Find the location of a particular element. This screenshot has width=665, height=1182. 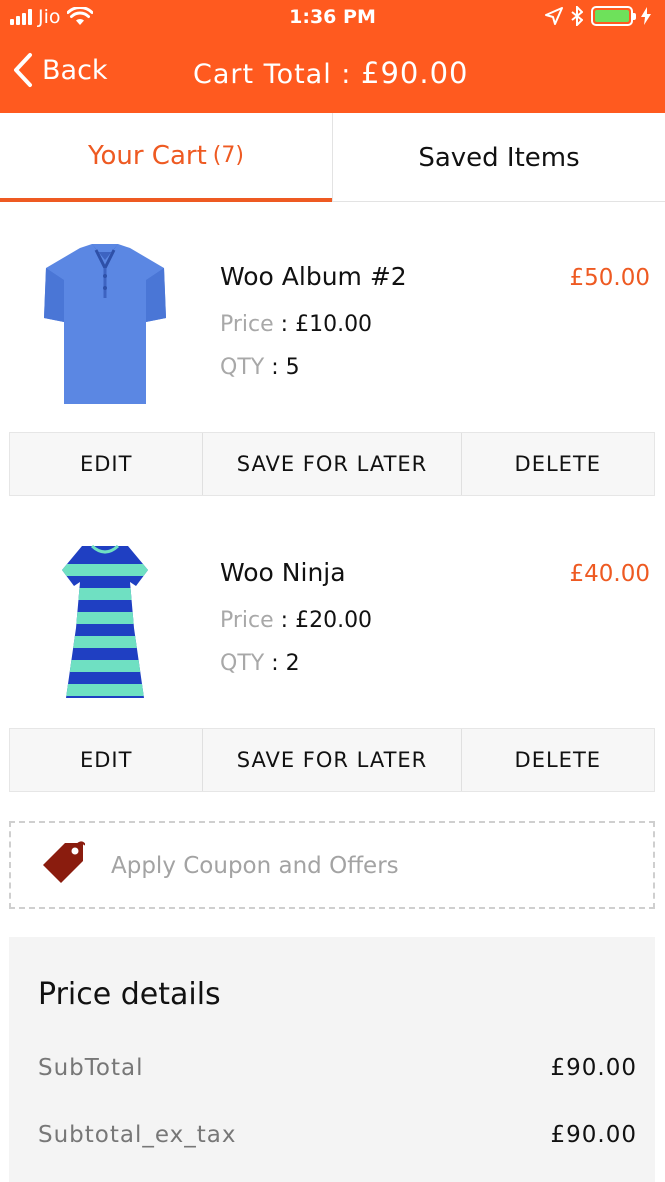

cart-tabs: Your Cart (7) Saved Items is located at coordinates (332, 157).